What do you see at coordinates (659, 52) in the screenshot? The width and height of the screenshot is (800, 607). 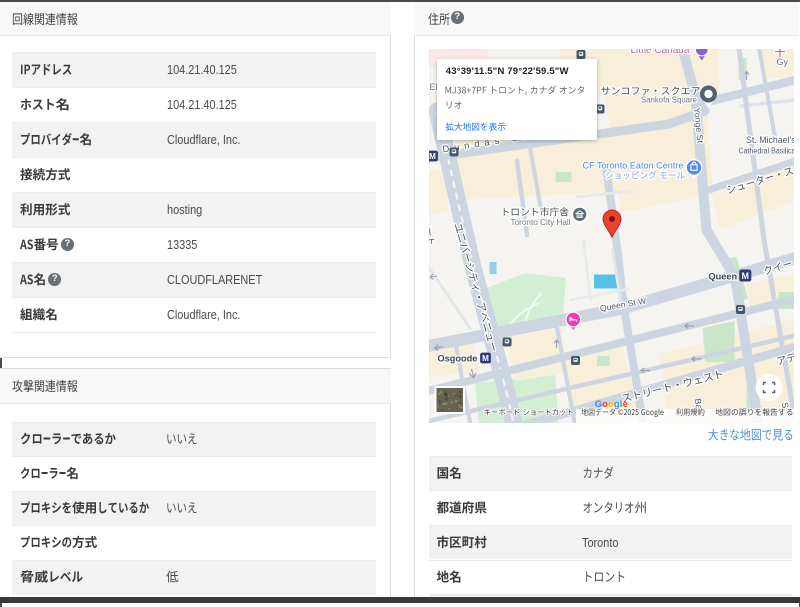 I see `svg-text: Little Canada` at bounding box center [659, 52].